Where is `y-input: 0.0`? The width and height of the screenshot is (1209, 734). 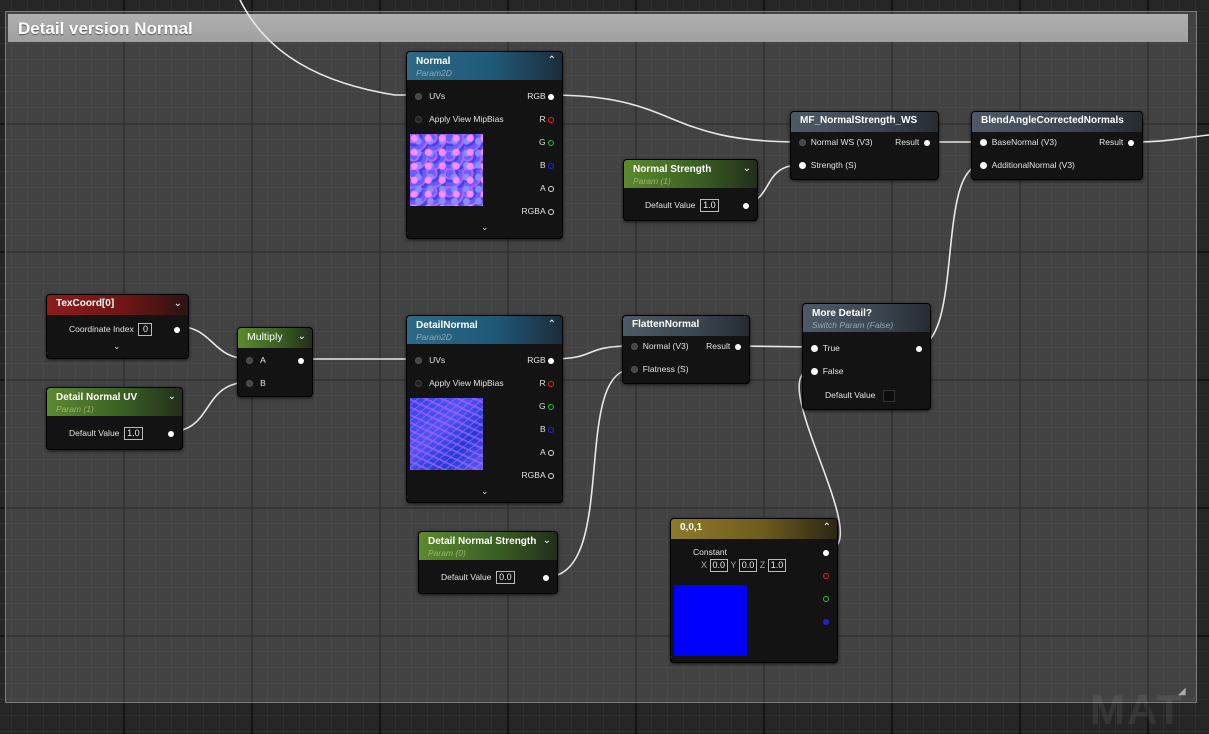 y-input: 0.0 is located at coordinates (748, 565).